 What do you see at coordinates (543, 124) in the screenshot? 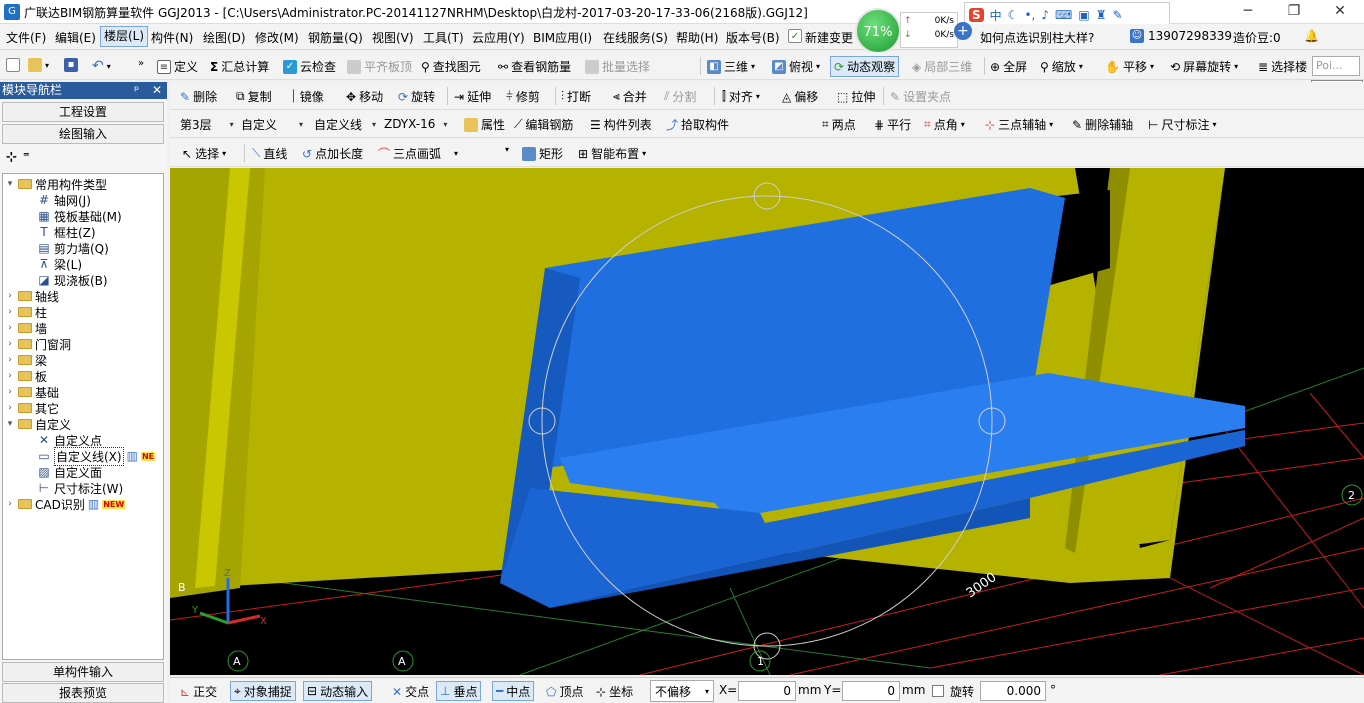
I see `edit-rebar-button: ⟋ 编辑钢筋` at bounding box center [543, 124].